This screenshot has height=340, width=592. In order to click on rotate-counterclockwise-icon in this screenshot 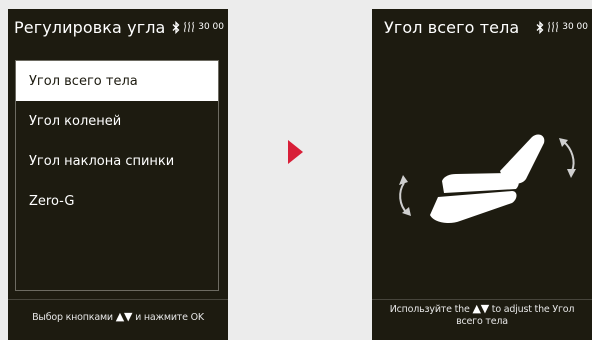, I will do `click(405, 195)`.